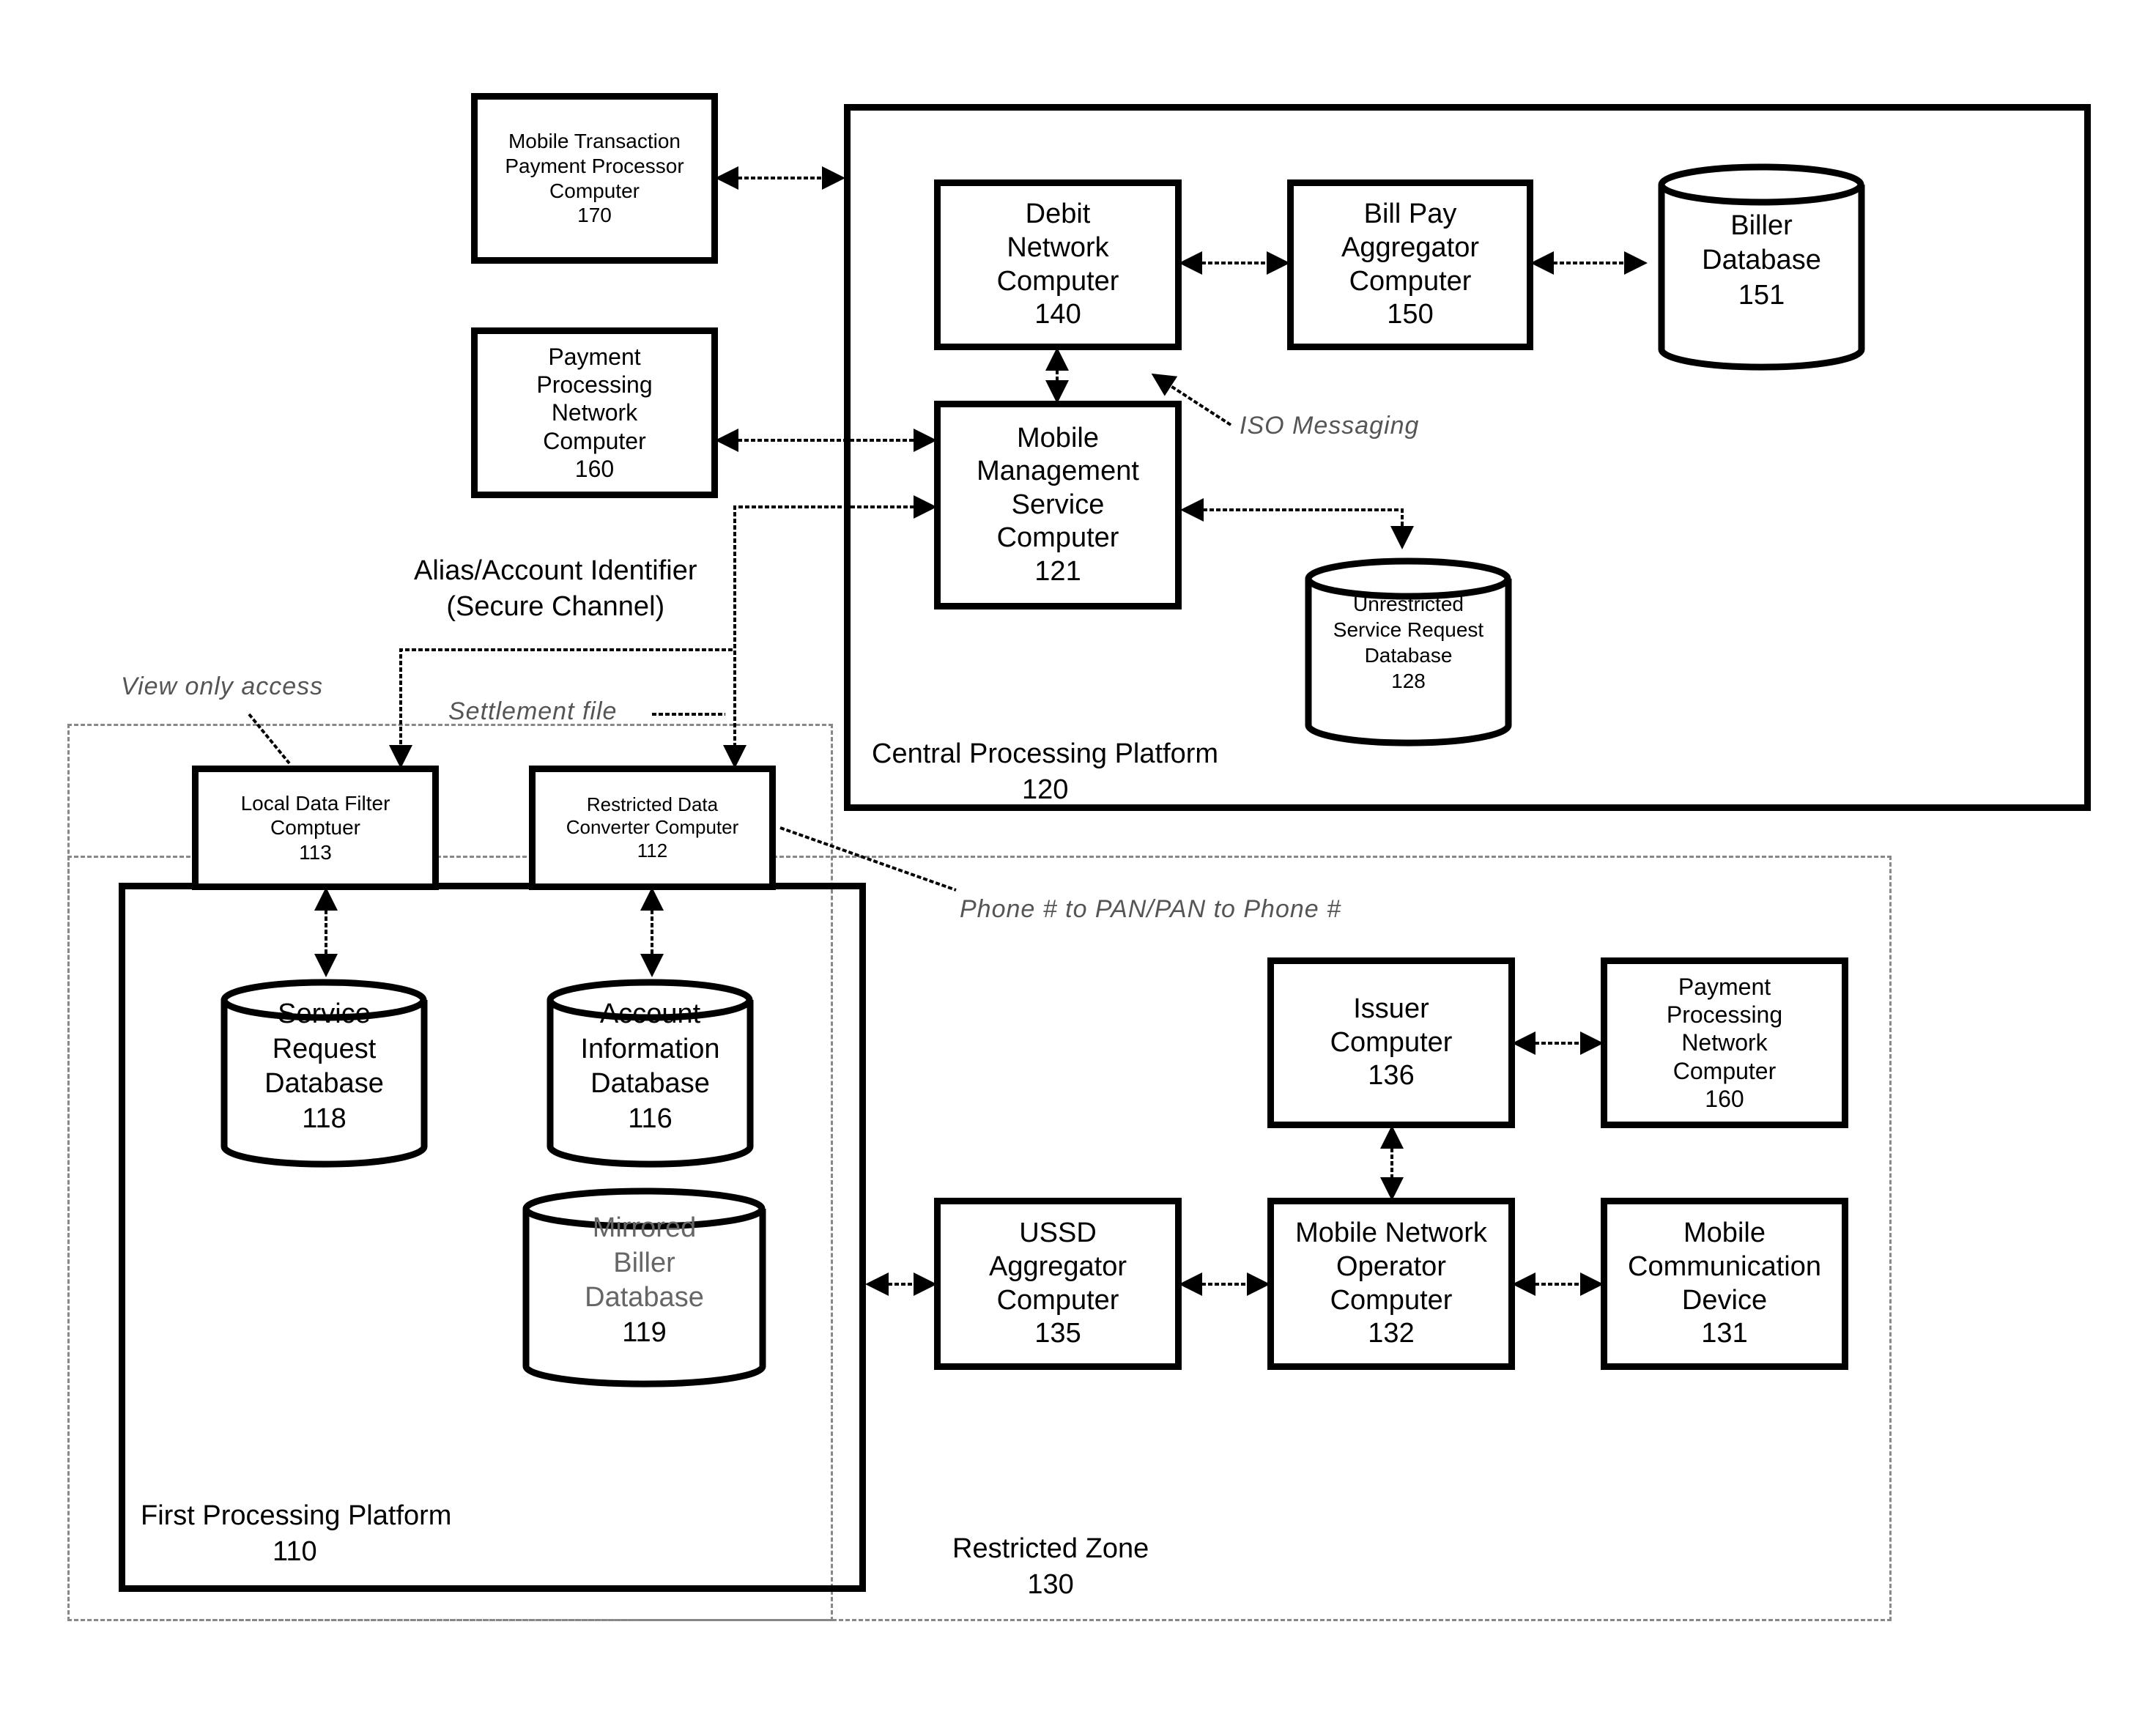  Describe the element at coordinates (868, 859) in the screenshot. I see `phone-pan-pointer` at that location.